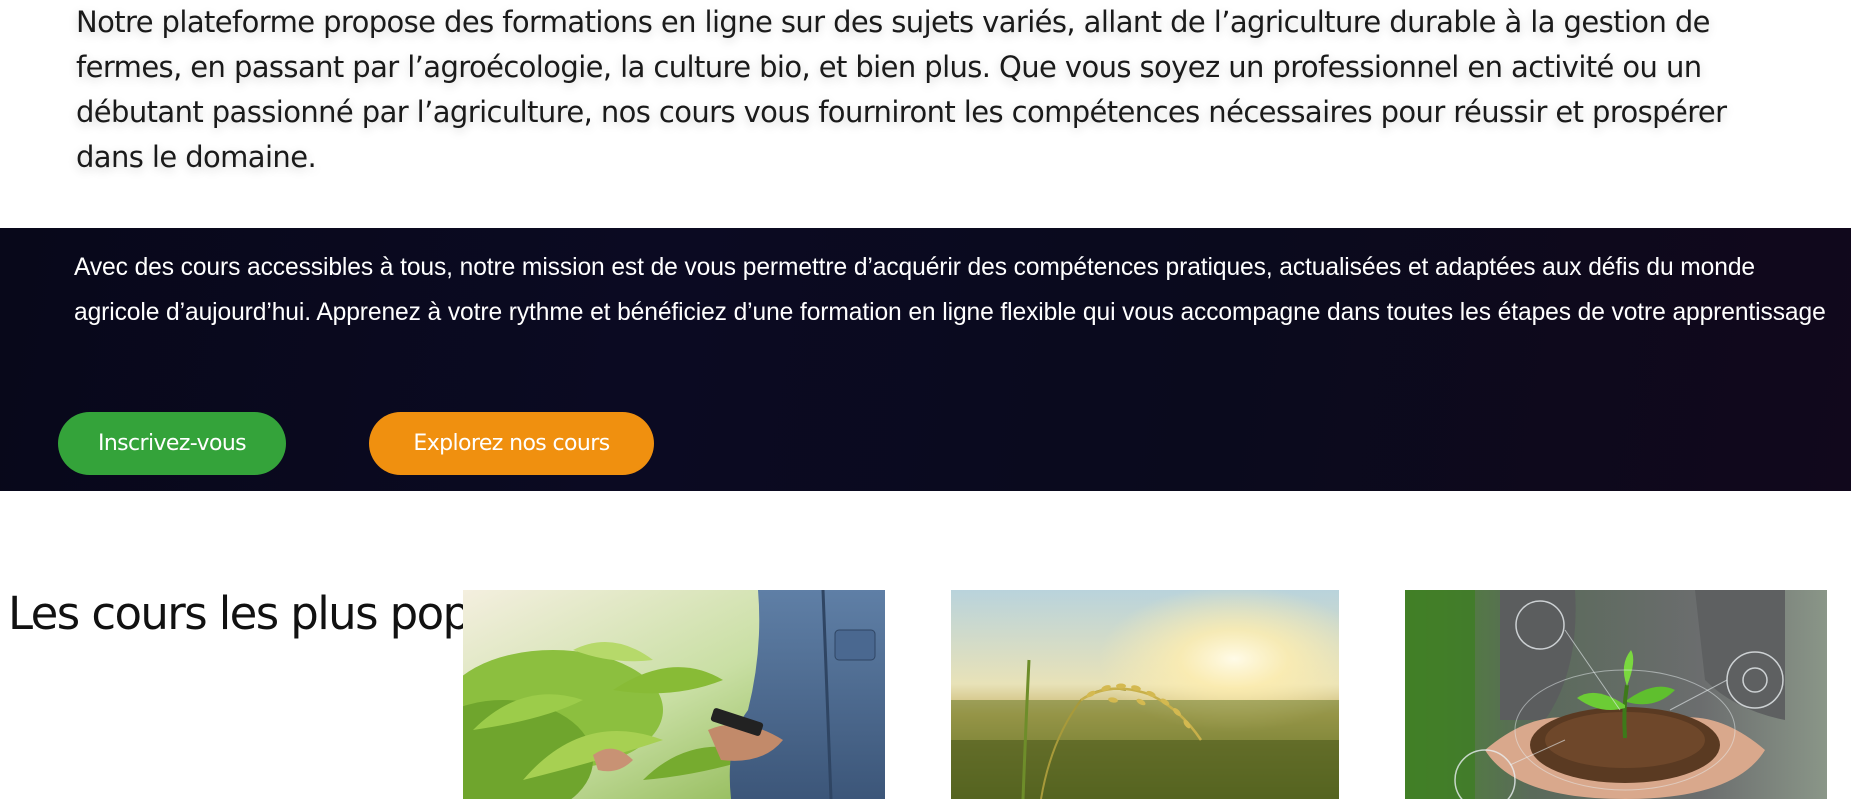  Describe the element at coordinates (1145, 694) in the screenshot. I see `course-card-image-rice` at that location.